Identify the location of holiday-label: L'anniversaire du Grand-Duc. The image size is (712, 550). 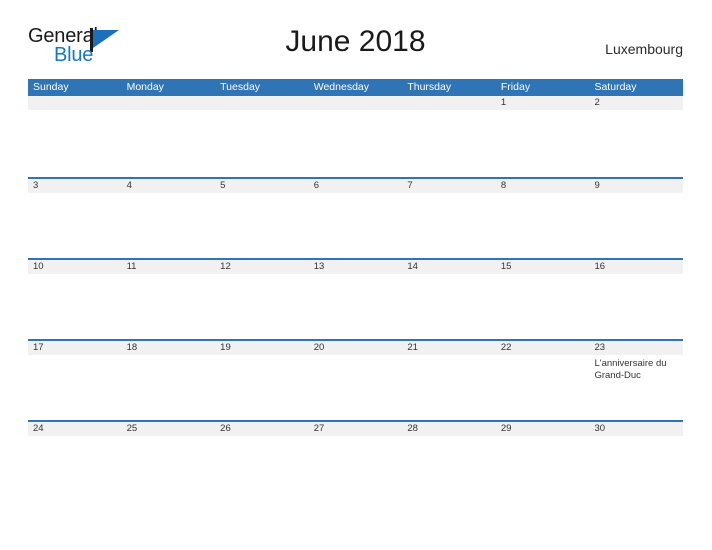
(630, 369).